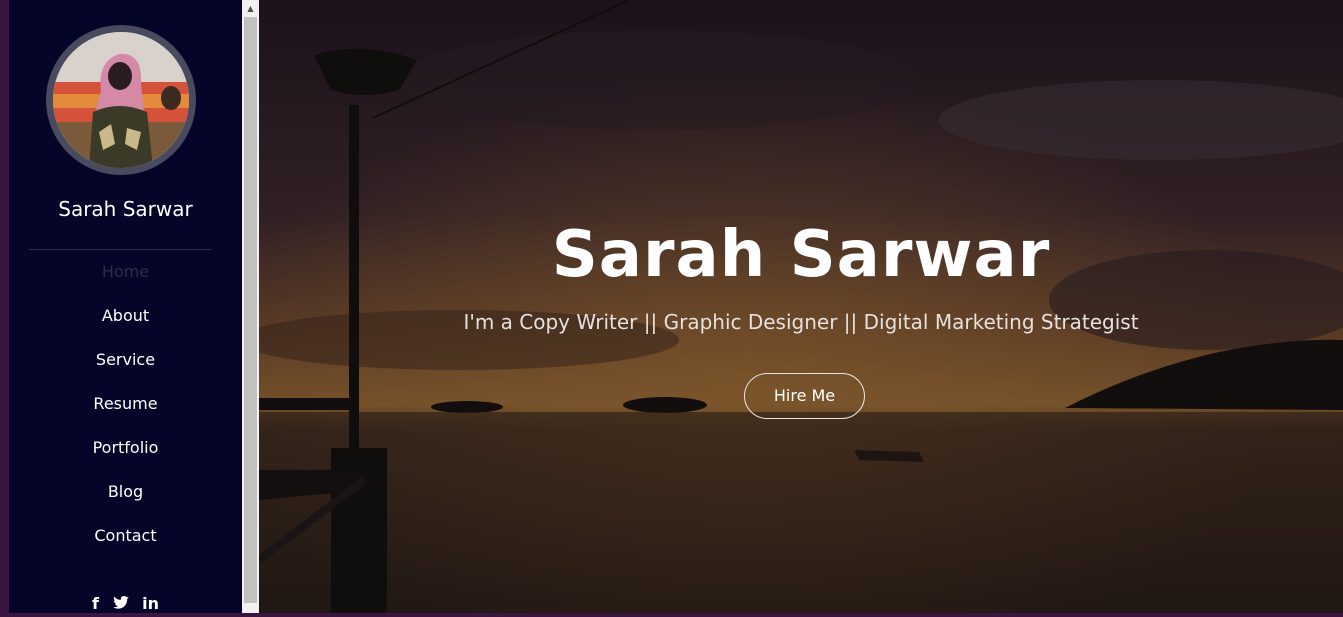 This screenshot has height=617, width=1343. What do you see at coordinates (125, 459) in the screenshot?
I see `nav-item-portfolio: Portfolio` at bounding box center [125, 459].